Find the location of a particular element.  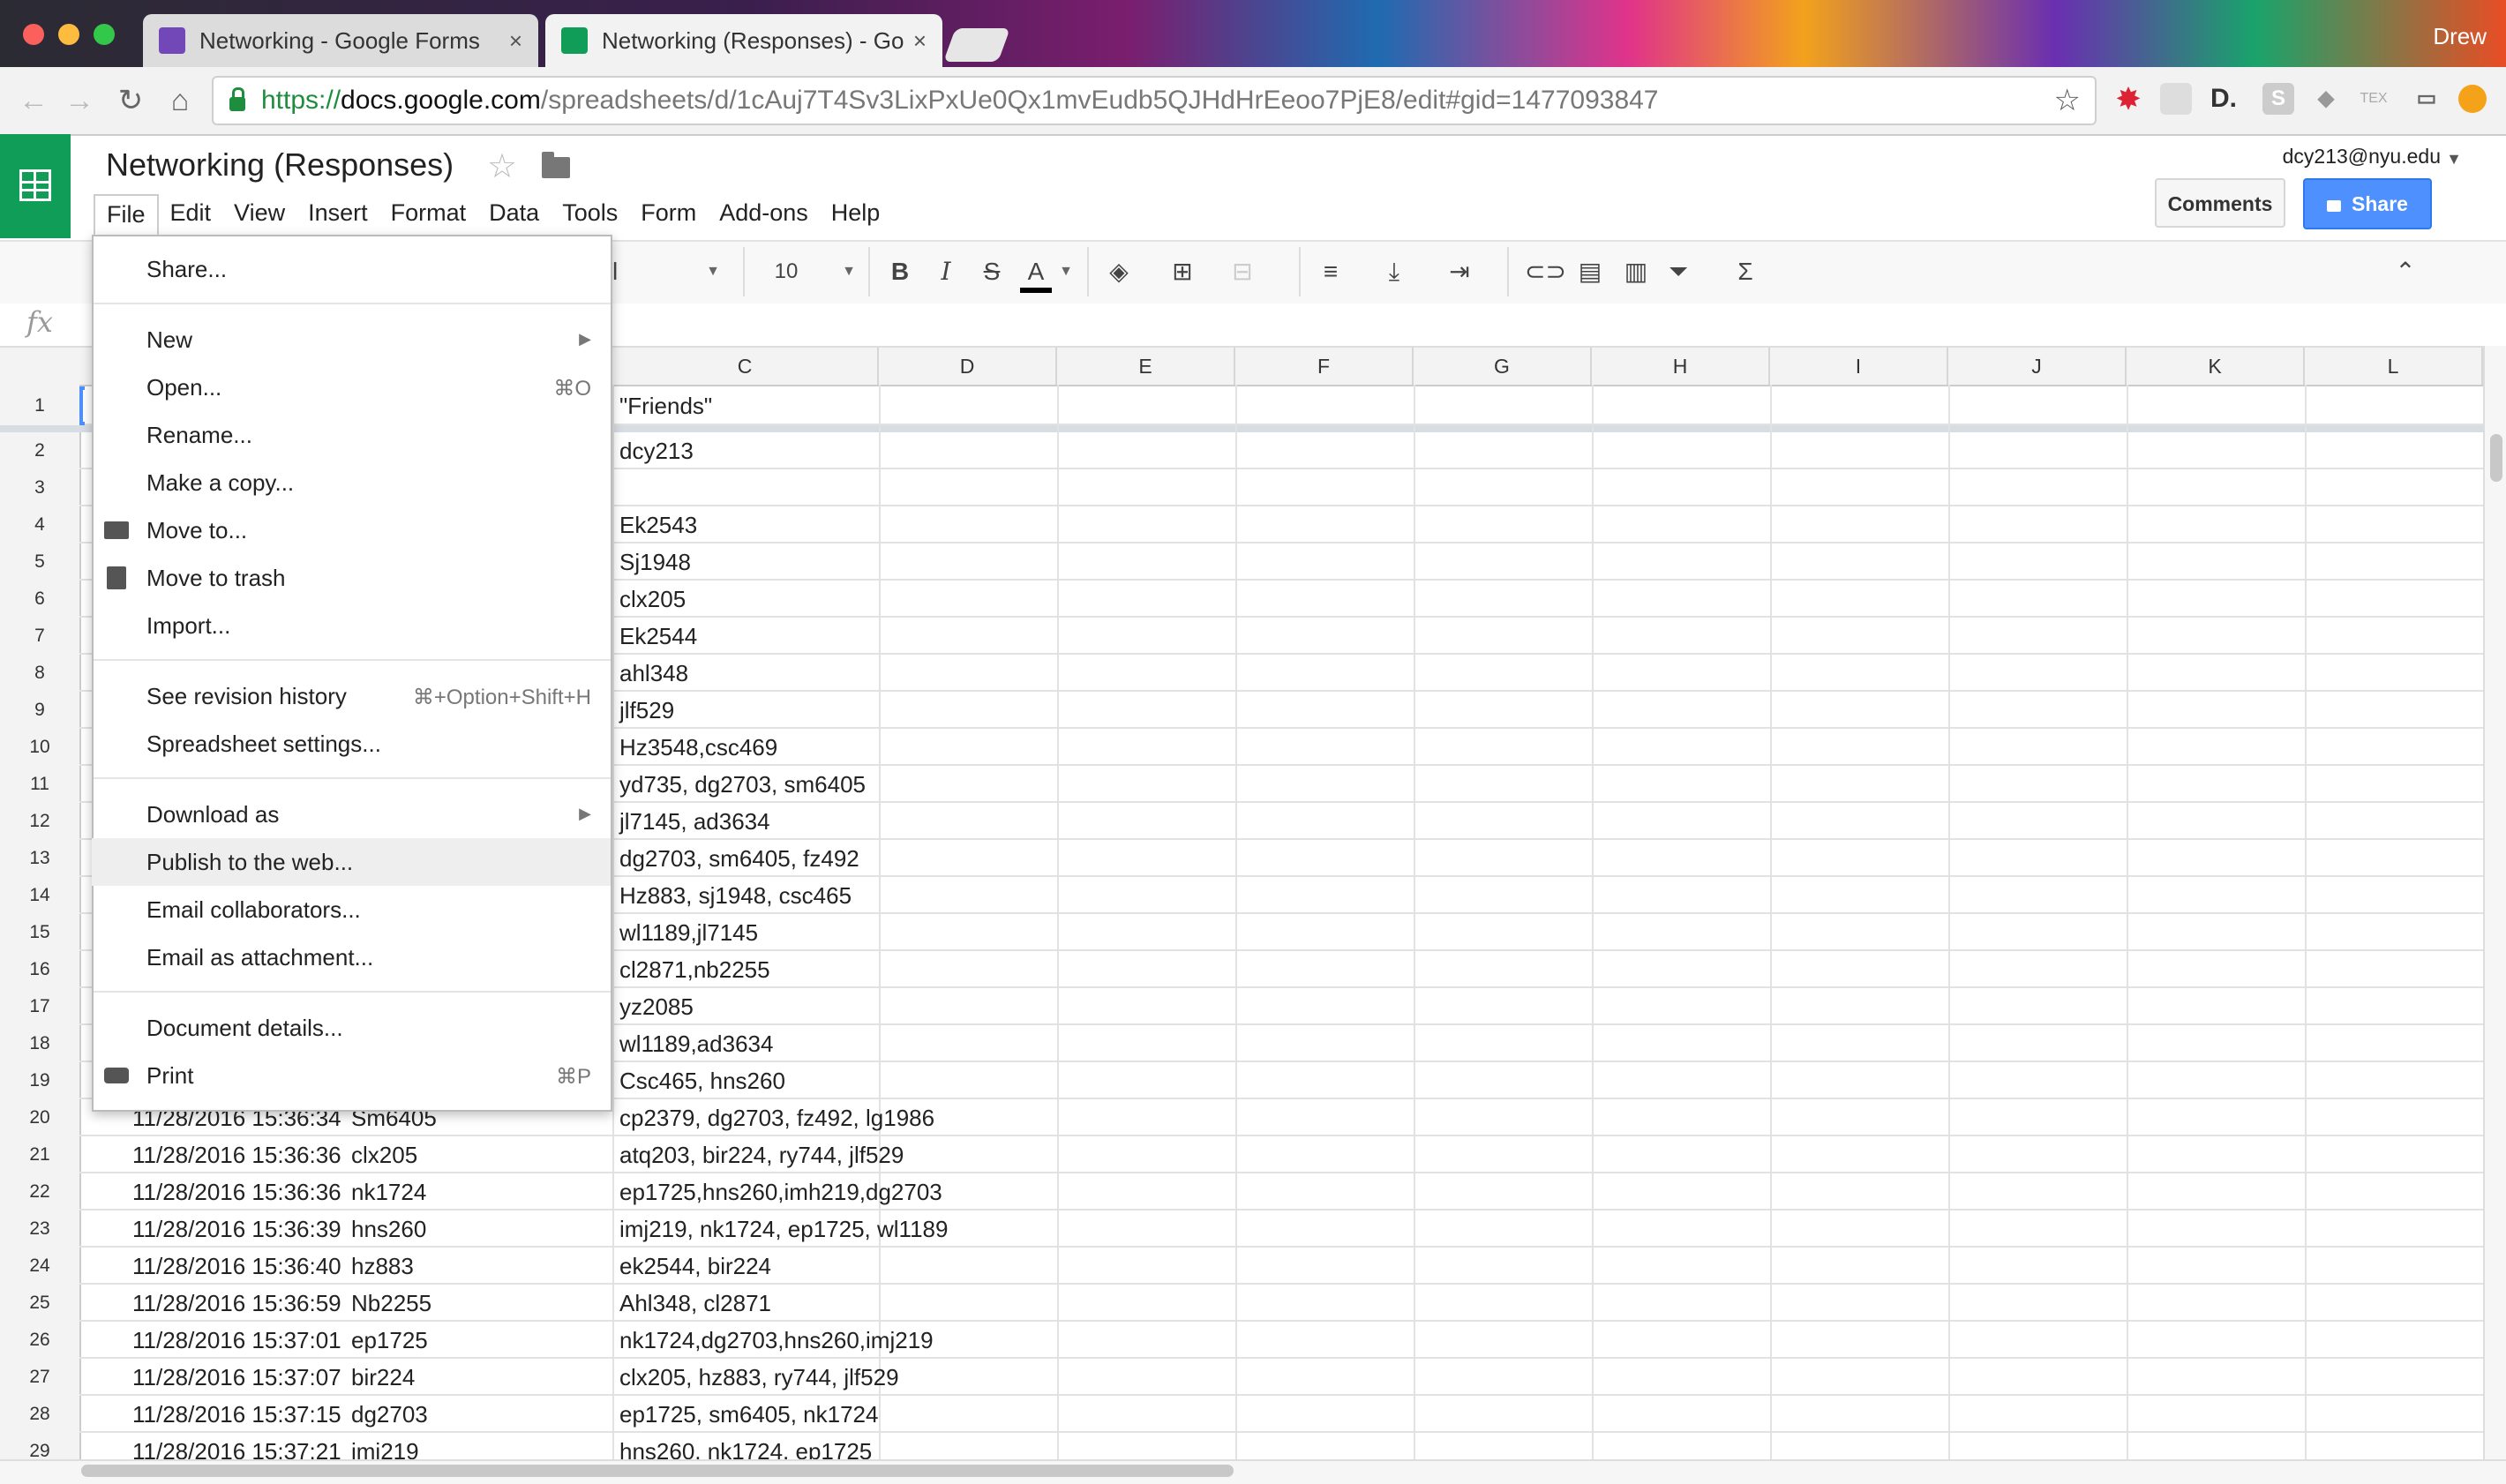

row-number: 26 is located at coordinates (40, 1340).